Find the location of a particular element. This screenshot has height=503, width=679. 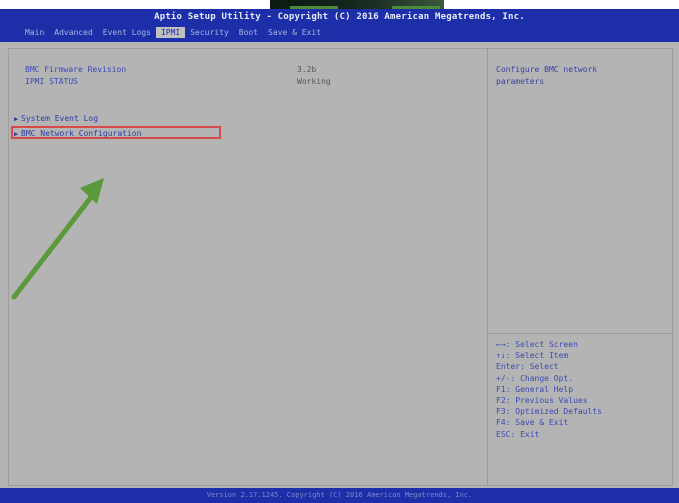

menu-item-bmc-network-configuration: ▶ BMC Network Configuration is located at coordinates (77, 133).